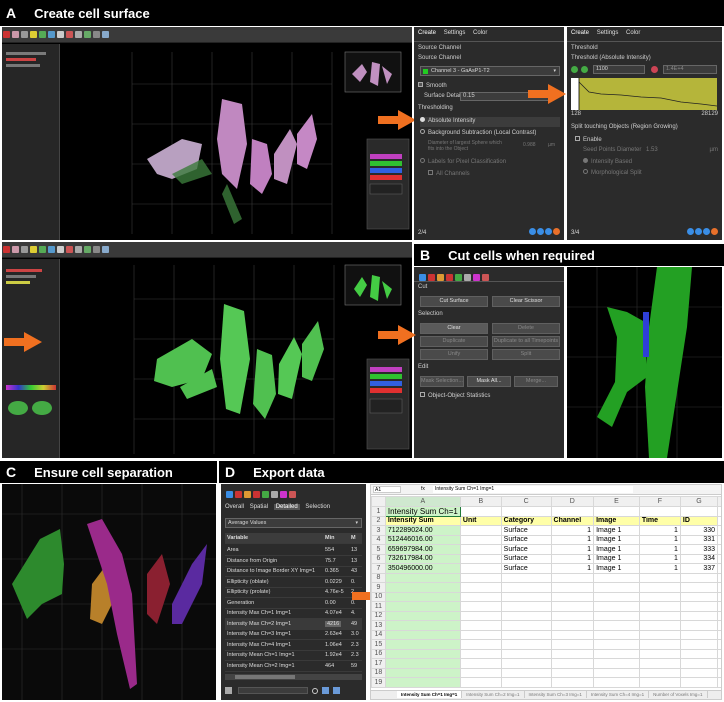 The height and width of the screenshot is (702, 724). Describe the element at coordinates (616, 539) in the screenshot. I see `cell: Image 1` at that location.